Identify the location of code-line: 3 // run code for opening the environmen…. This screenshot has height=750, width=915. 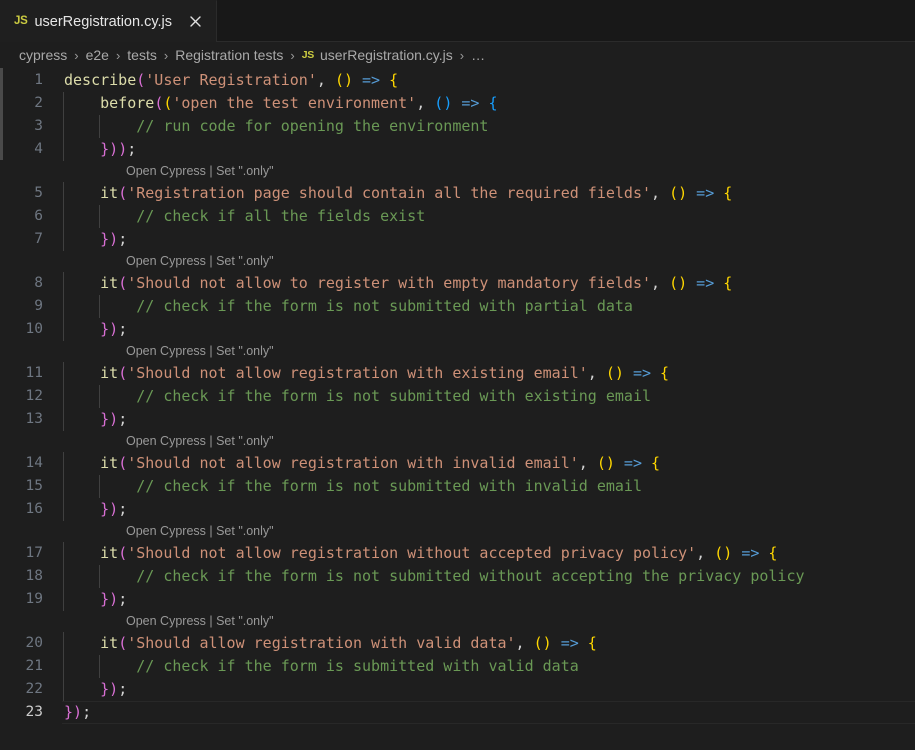
(457, 126).